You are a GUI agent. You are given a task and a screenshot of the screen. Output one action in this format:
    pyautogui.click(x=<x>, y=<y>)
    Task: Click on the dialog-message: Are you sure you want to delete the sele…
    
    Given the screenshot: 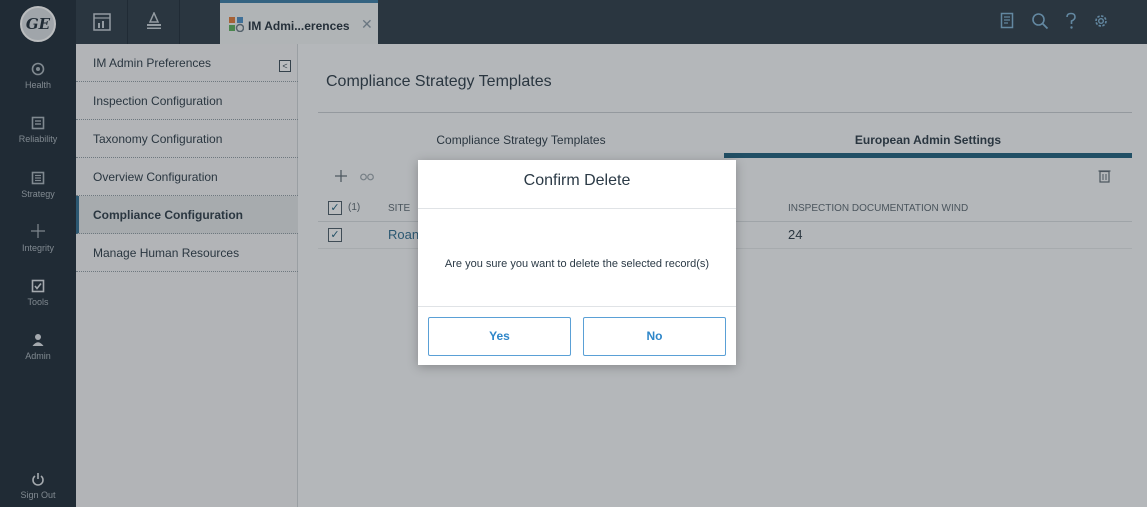 What is the action you would take?
    pyautogui.click(x=577, y=264)
    